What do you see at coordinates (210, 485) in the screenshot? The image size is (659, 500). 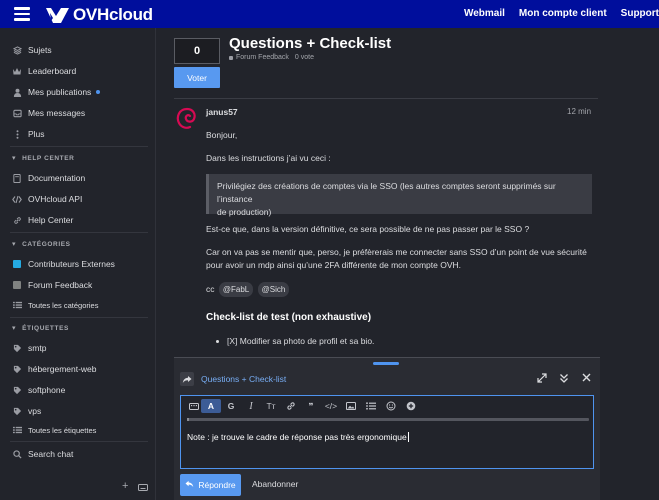 I see `reply-button: Répondre` at bounding box center [210, 485].